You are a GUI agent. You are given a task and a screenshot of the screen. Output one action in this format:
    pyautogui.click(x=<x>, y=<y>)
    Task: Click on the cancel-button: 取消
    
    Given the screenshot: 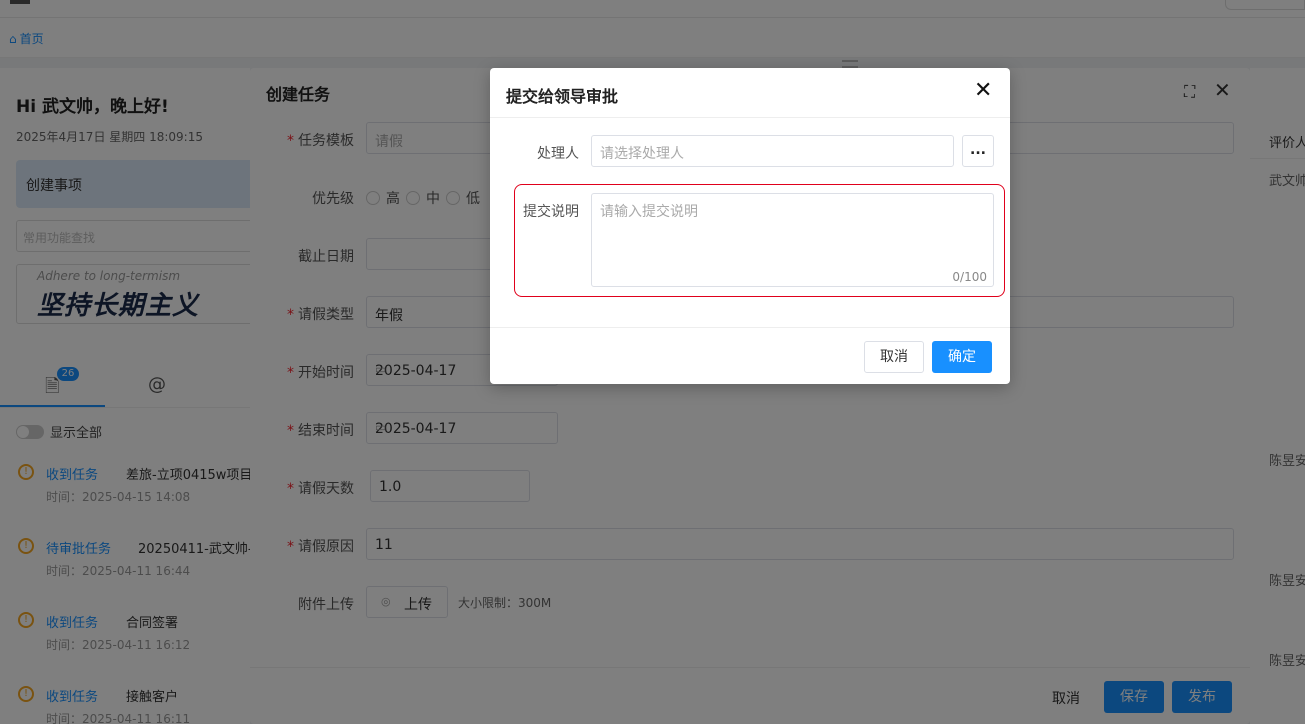 What is the action you would take?
    pyautogui.click(x=894, y=357)
    